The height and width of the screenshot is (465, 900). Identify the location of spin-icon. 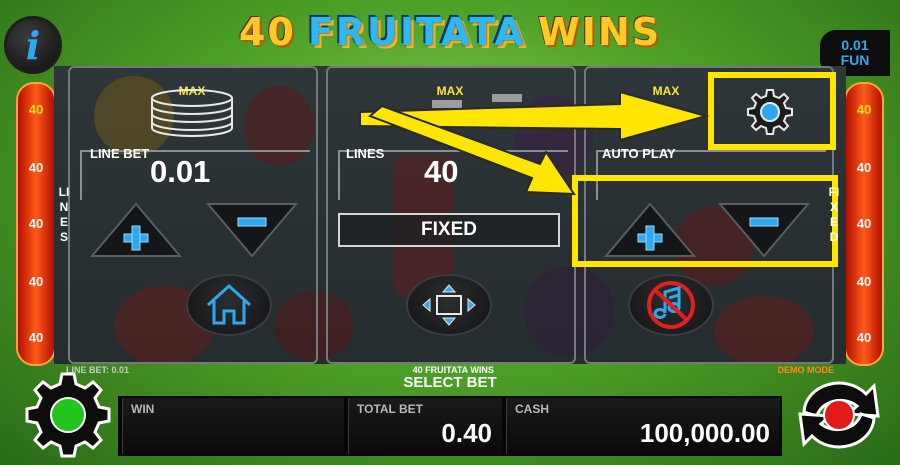
(839, 415).